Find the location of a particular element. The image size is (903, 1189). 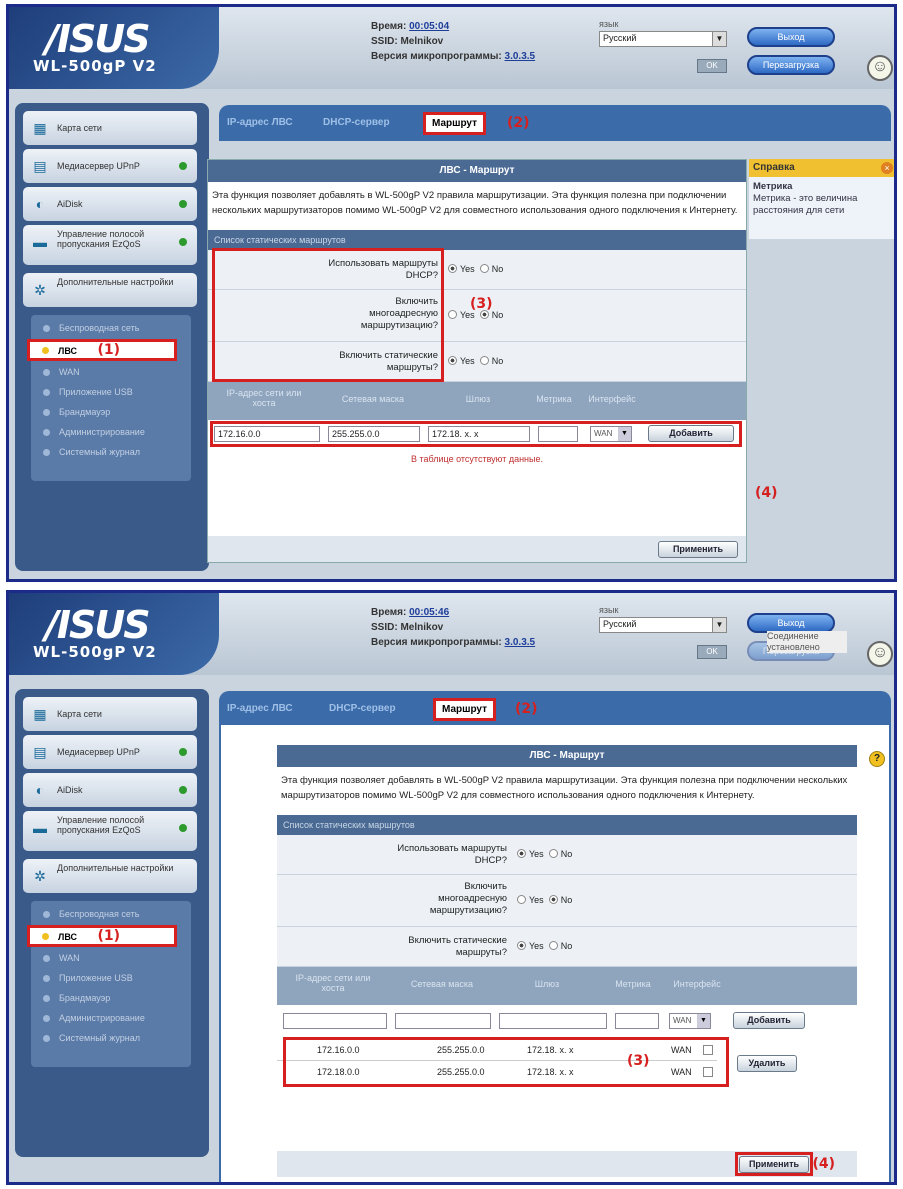

add-button: Добавить is located at coordinates (769, 1020).